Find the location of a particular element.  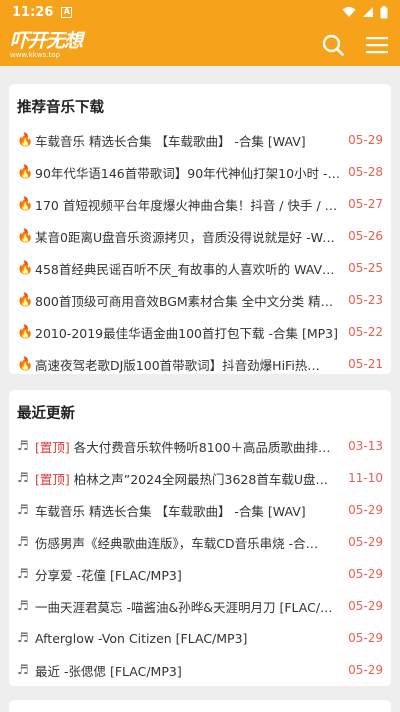

list-item: ♬ [置顶] 柏林之声”2024全网最热门3628首车载U盘… 11-10 is located at coordinates (200, 478).